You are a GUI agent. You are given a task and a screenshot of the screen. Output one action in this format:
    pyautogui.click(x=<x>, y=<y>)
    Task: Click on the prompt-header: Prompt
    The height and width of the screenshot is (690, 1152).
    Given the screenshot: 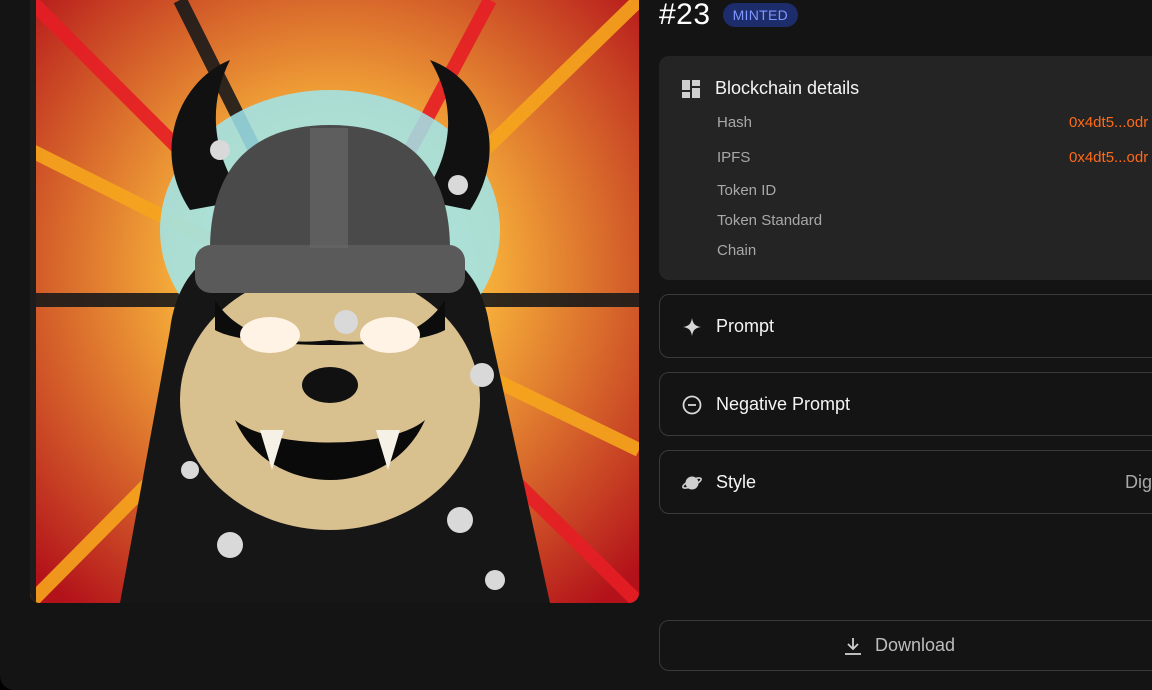 What is the action you would take?
    pyautogui.click(x=728, y=326)
    